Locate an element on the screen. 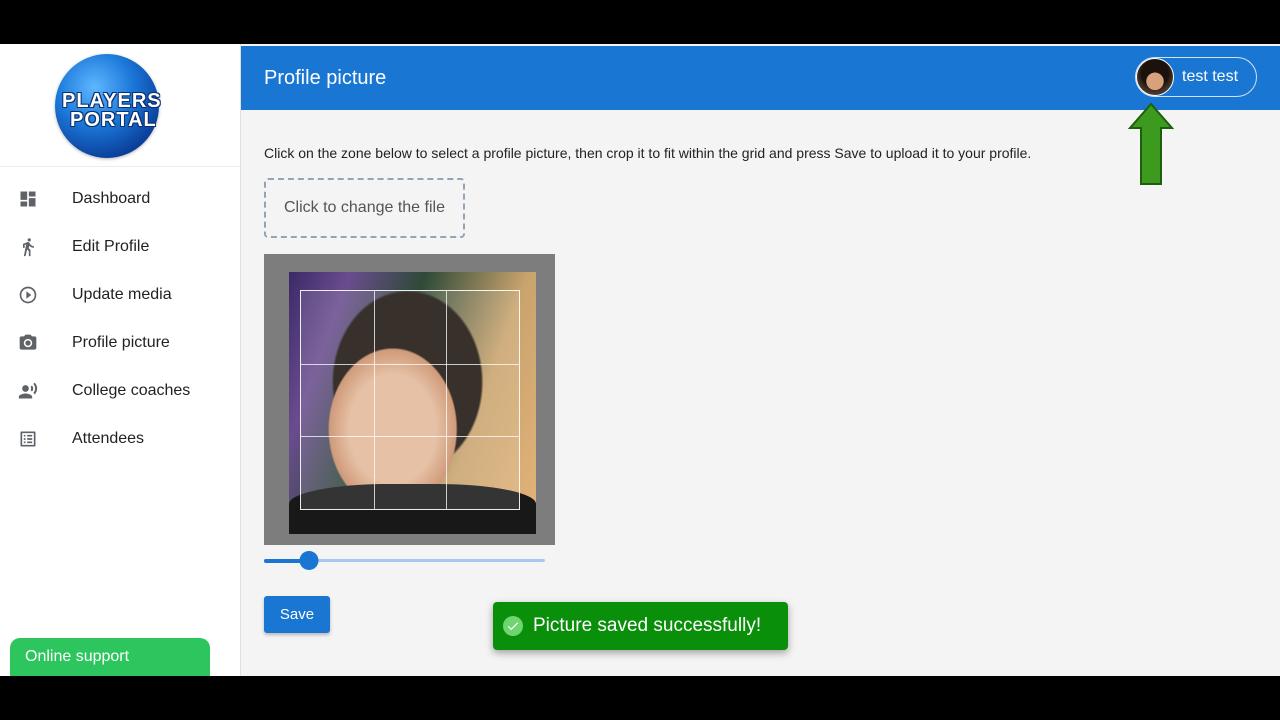  sidebar-item-label: College coaches is located at coordinates (131, 390).